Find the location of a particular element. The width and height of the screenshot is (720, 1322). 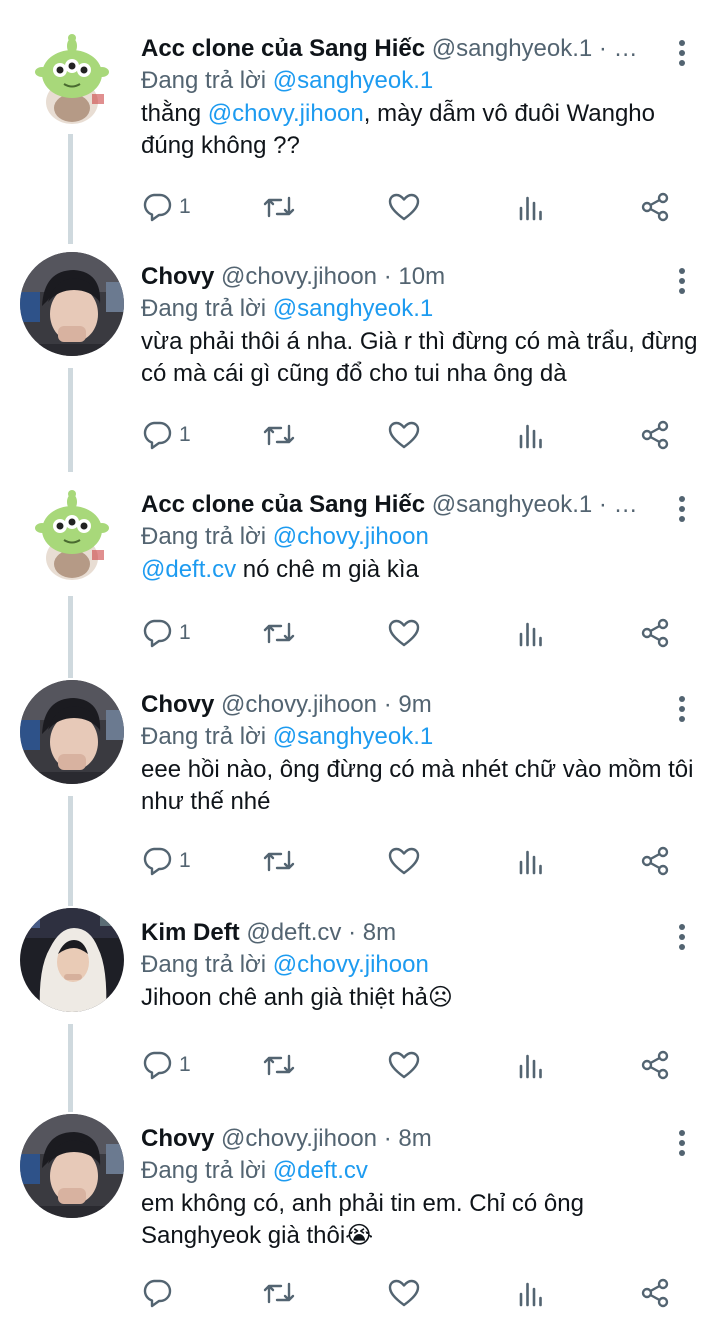

mention-link: @chovy.jihoon is located at coordinates (286, 113).